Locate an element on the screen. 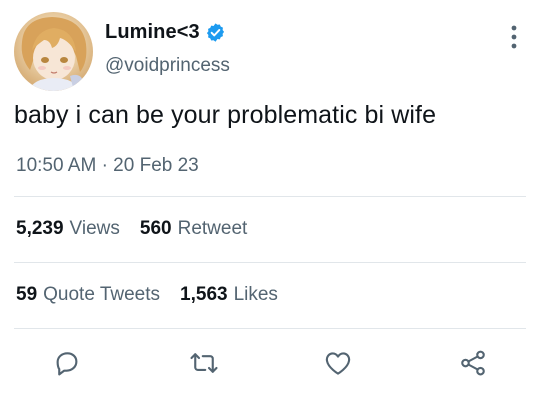  like-icon is located at coordinates (338, 363).